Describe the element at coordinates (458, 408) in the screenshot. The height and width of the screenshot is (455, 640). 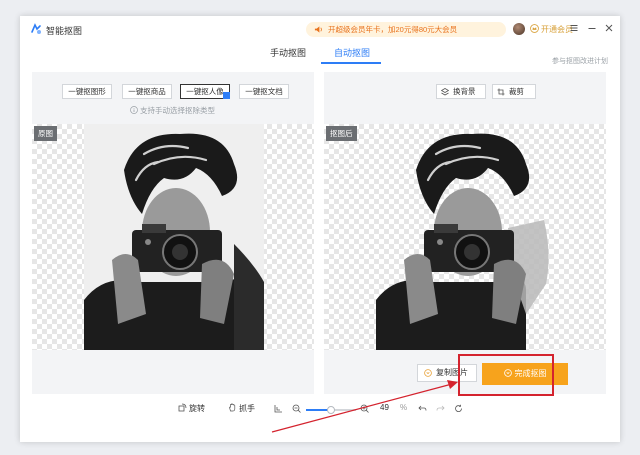
I see `reset-icon` at that location.